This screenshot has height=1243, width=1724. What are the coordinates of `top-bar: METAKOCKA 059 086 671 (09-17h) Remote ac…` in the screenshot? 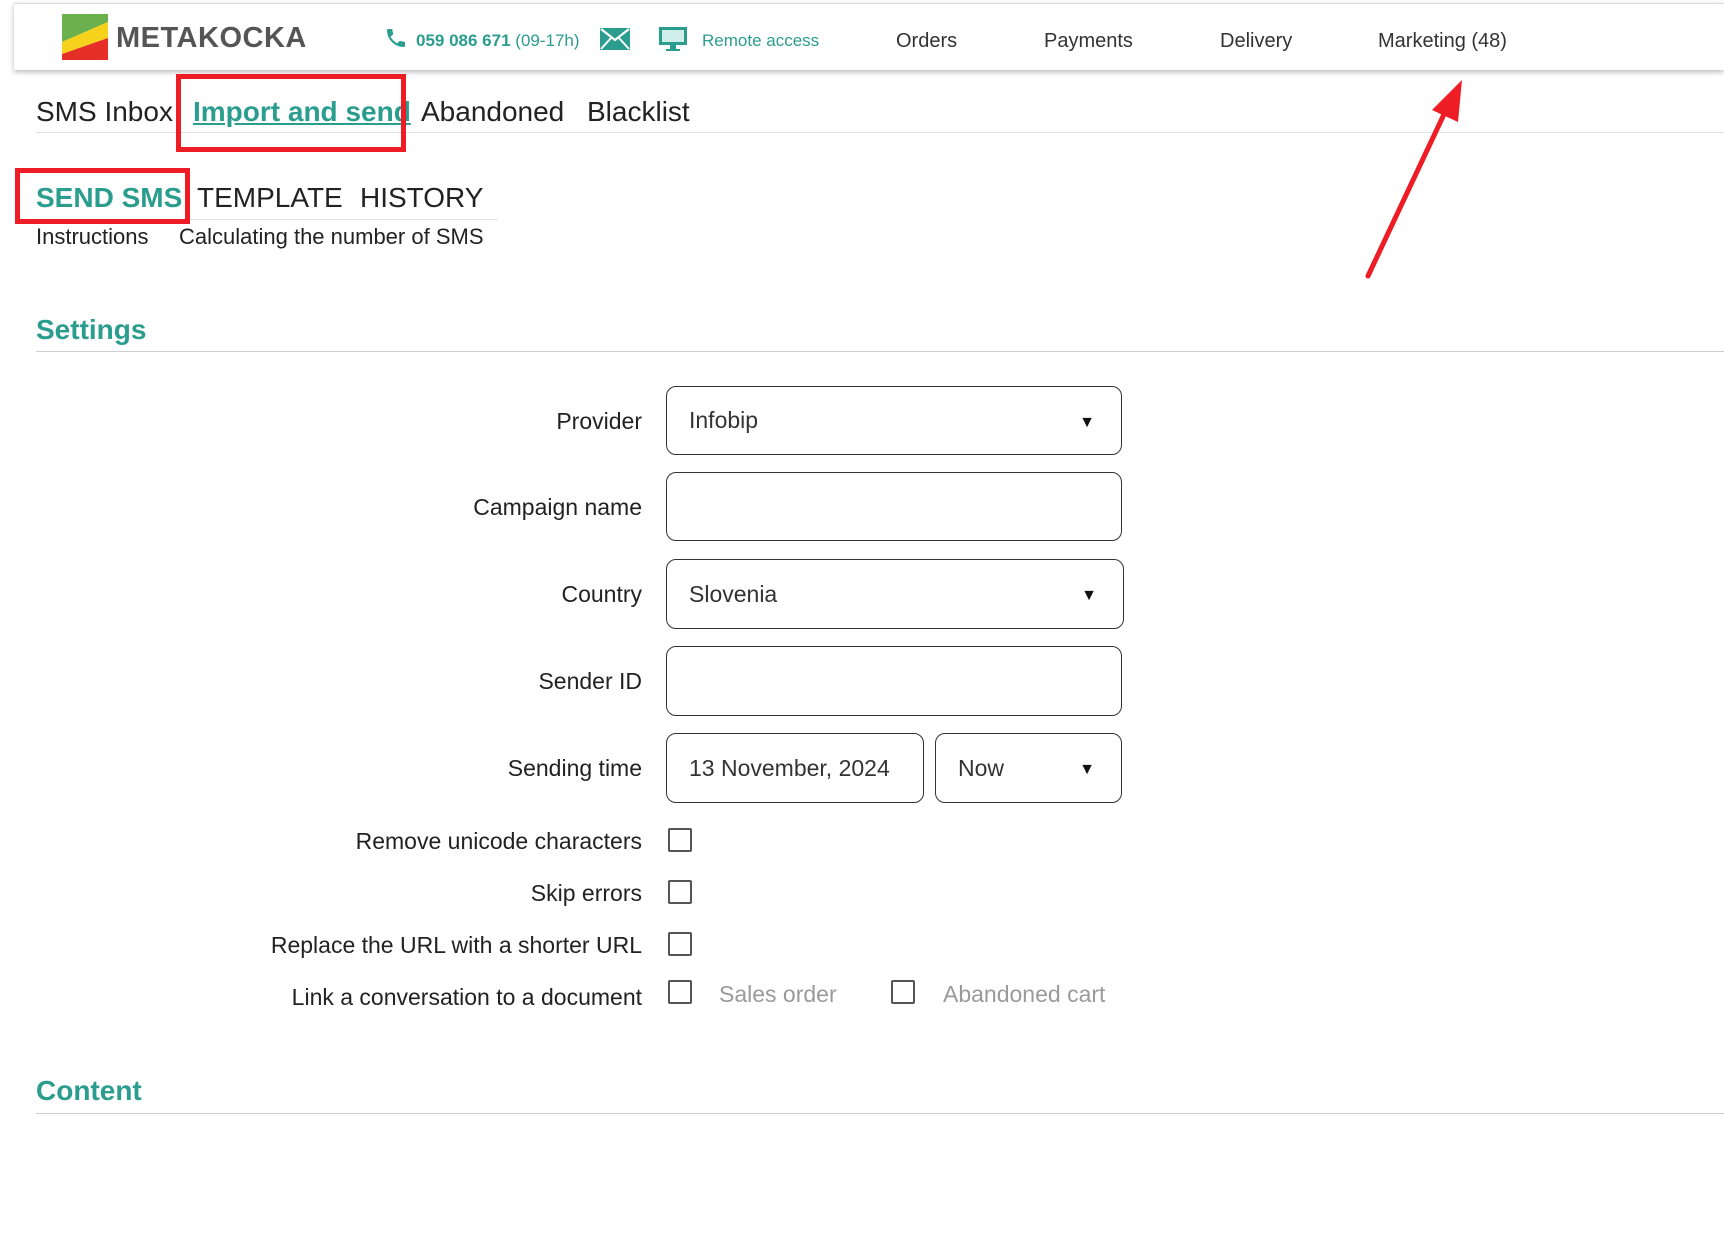 It's located at (869, 36).